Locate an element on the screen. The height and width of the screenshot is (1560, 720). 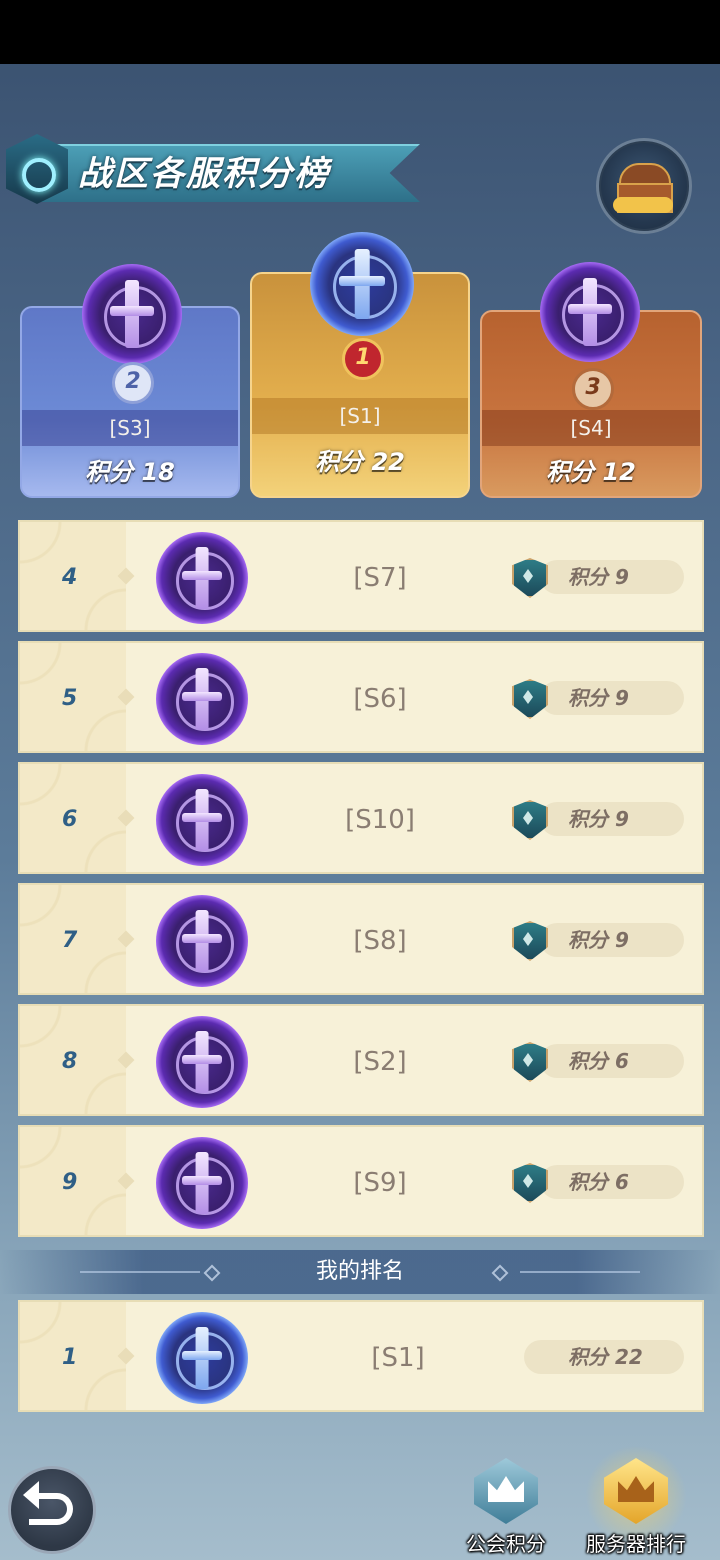
server-ranking-label: 服务器排行 is located at coordinates (636, 1544).